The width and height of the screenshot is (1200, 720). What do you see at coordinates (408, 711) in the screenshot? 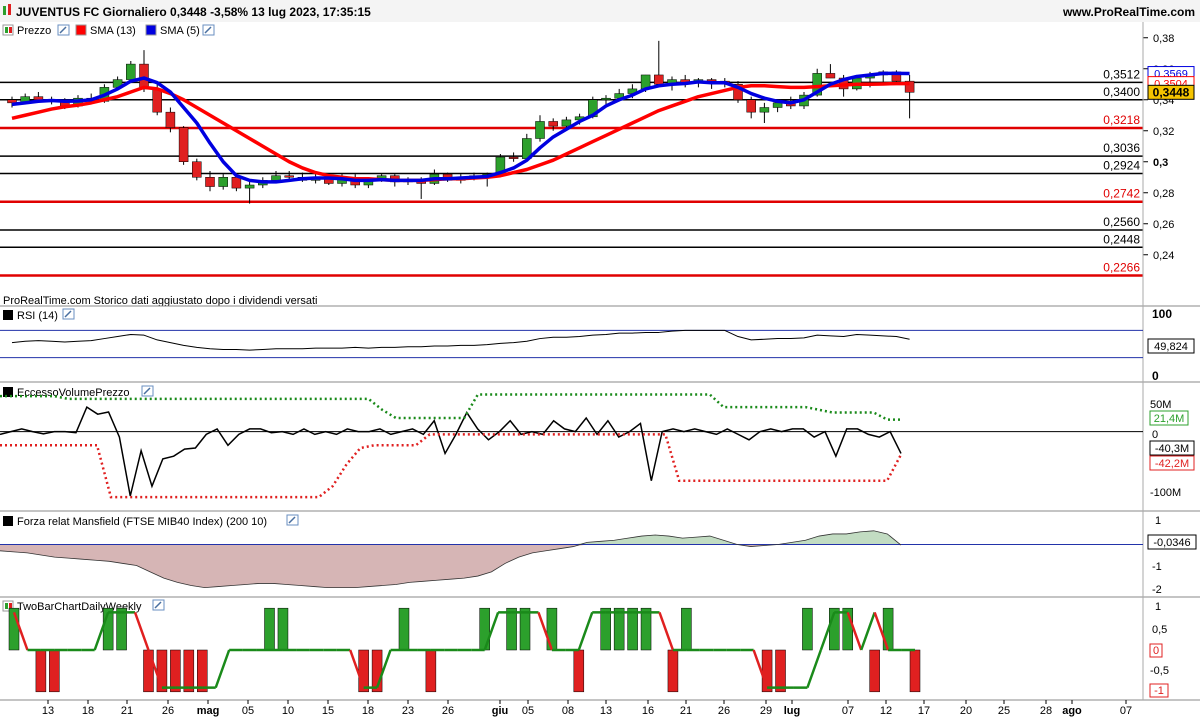
I see `x-axis-label: 23` at bounding box center [408, 711].